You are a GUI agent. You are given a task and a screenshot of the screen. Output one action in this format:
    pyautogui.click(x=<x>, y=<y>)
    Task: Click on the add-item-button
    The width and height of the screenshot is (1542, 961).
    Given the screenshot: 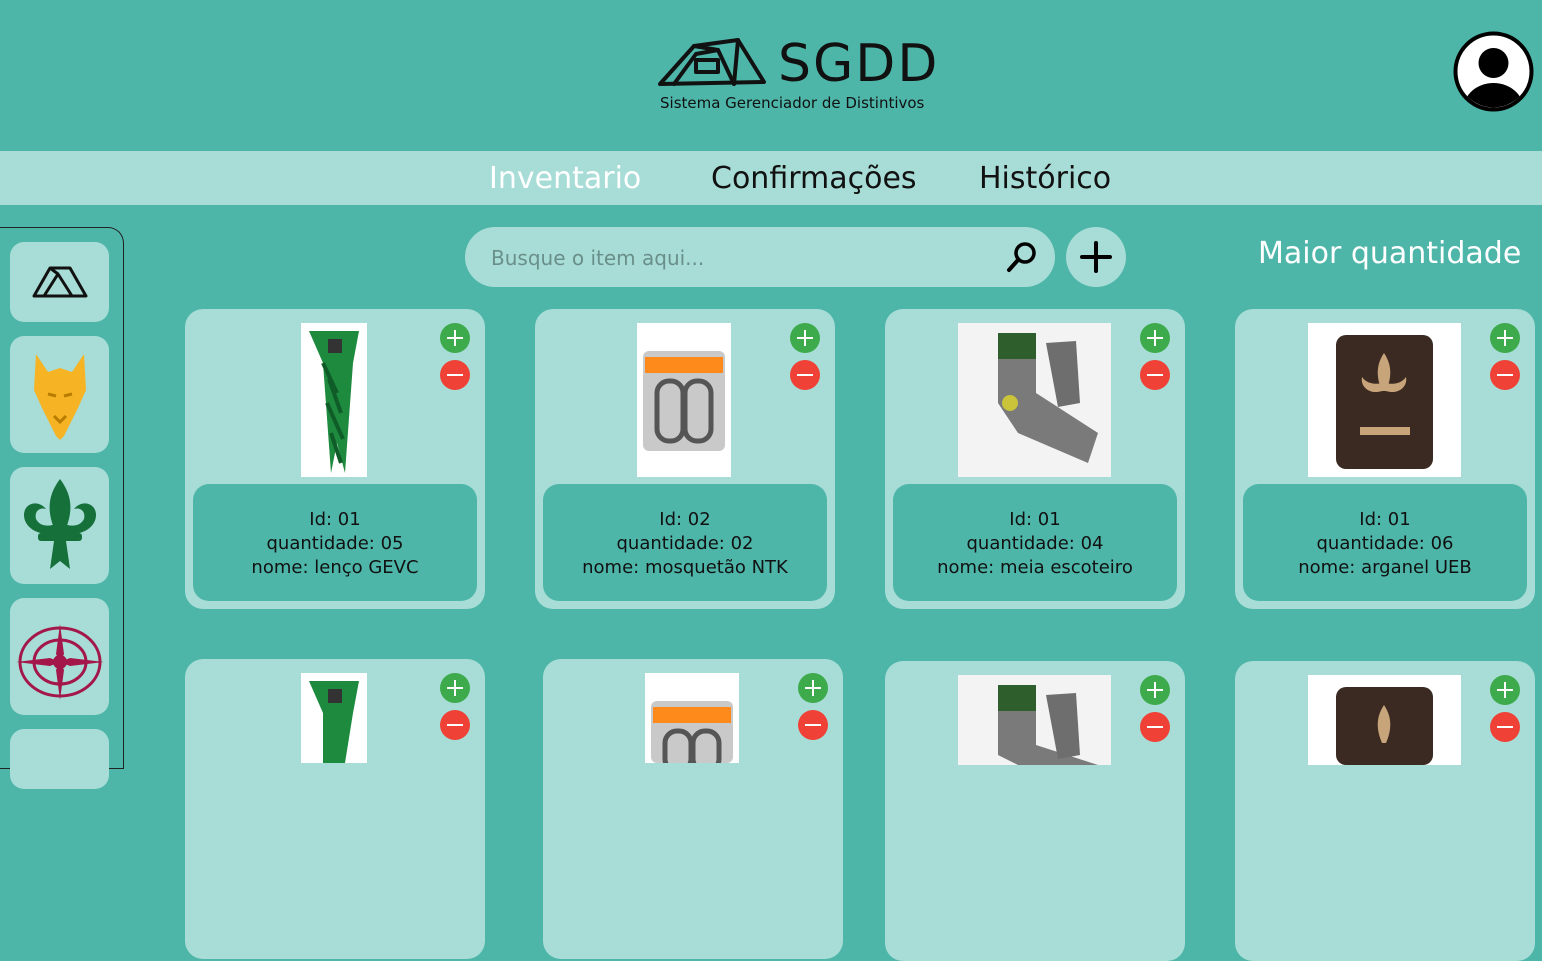 What is the action you would take?
    pyautogui.click(x=1096, y=257)
    